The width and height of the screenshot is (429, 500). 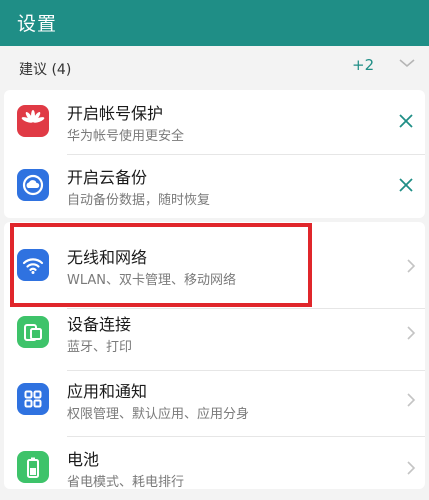 What do you see at coordinates (33, 332) in the screenshot?
I see `device-connection-icon` at bounding box center [33, 332].